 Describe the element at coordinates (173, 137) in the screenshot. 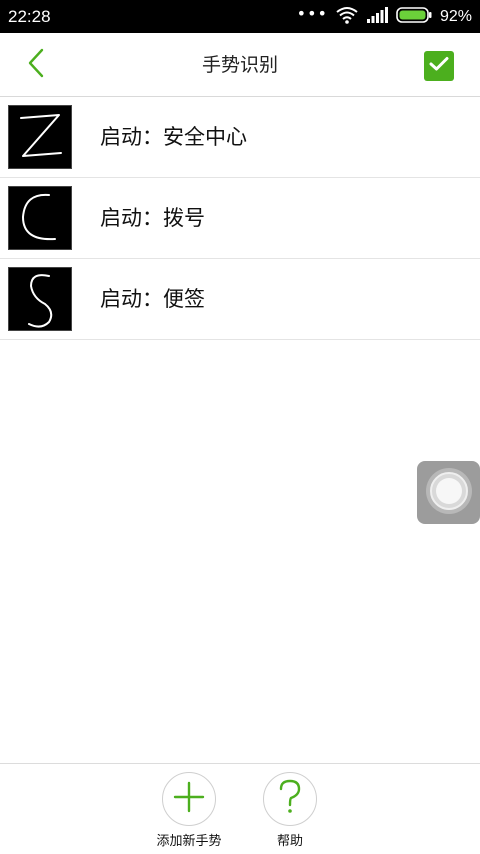

I see `gesture-label: 启动：安全中心` at that location.